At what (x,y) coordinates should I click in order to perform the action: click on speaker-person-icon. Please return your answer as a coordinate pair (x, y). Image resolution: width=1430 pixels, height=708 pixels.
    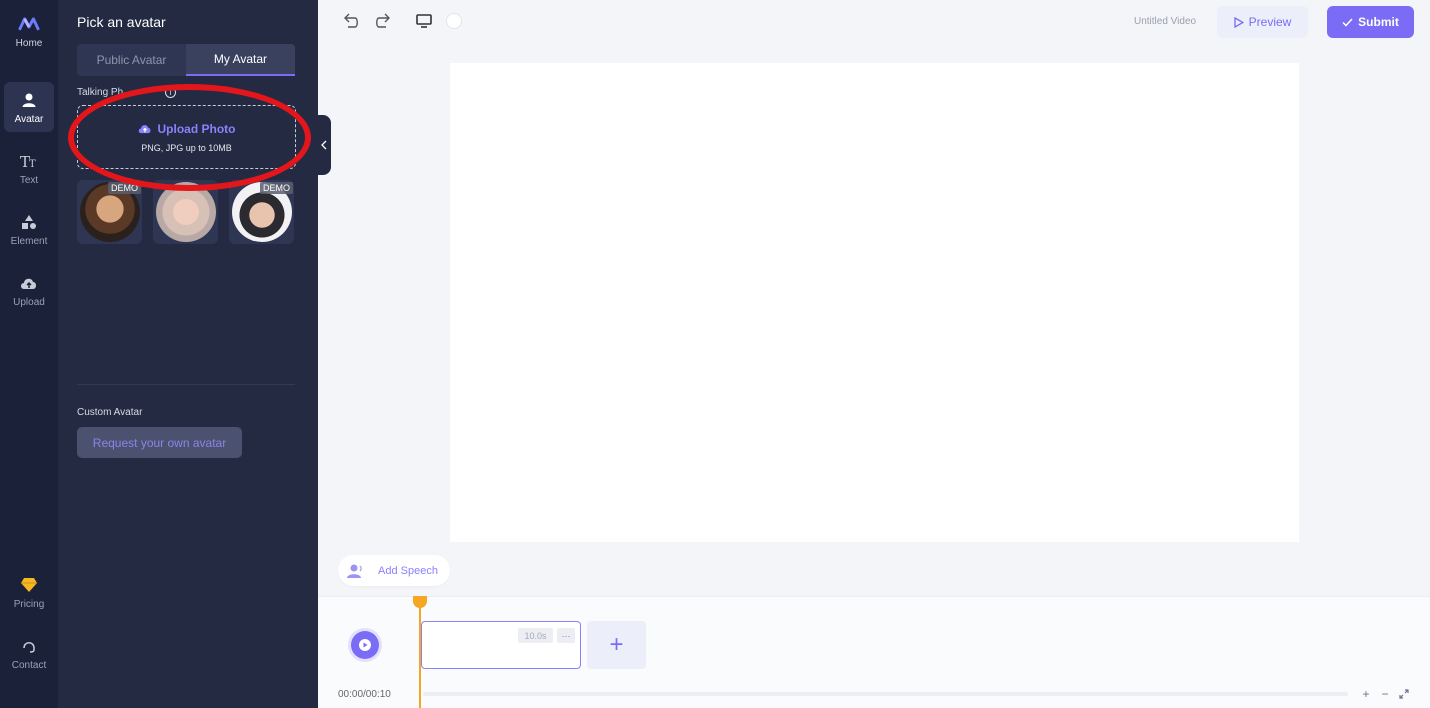
    Looking at the image, I should click on (355, 571).